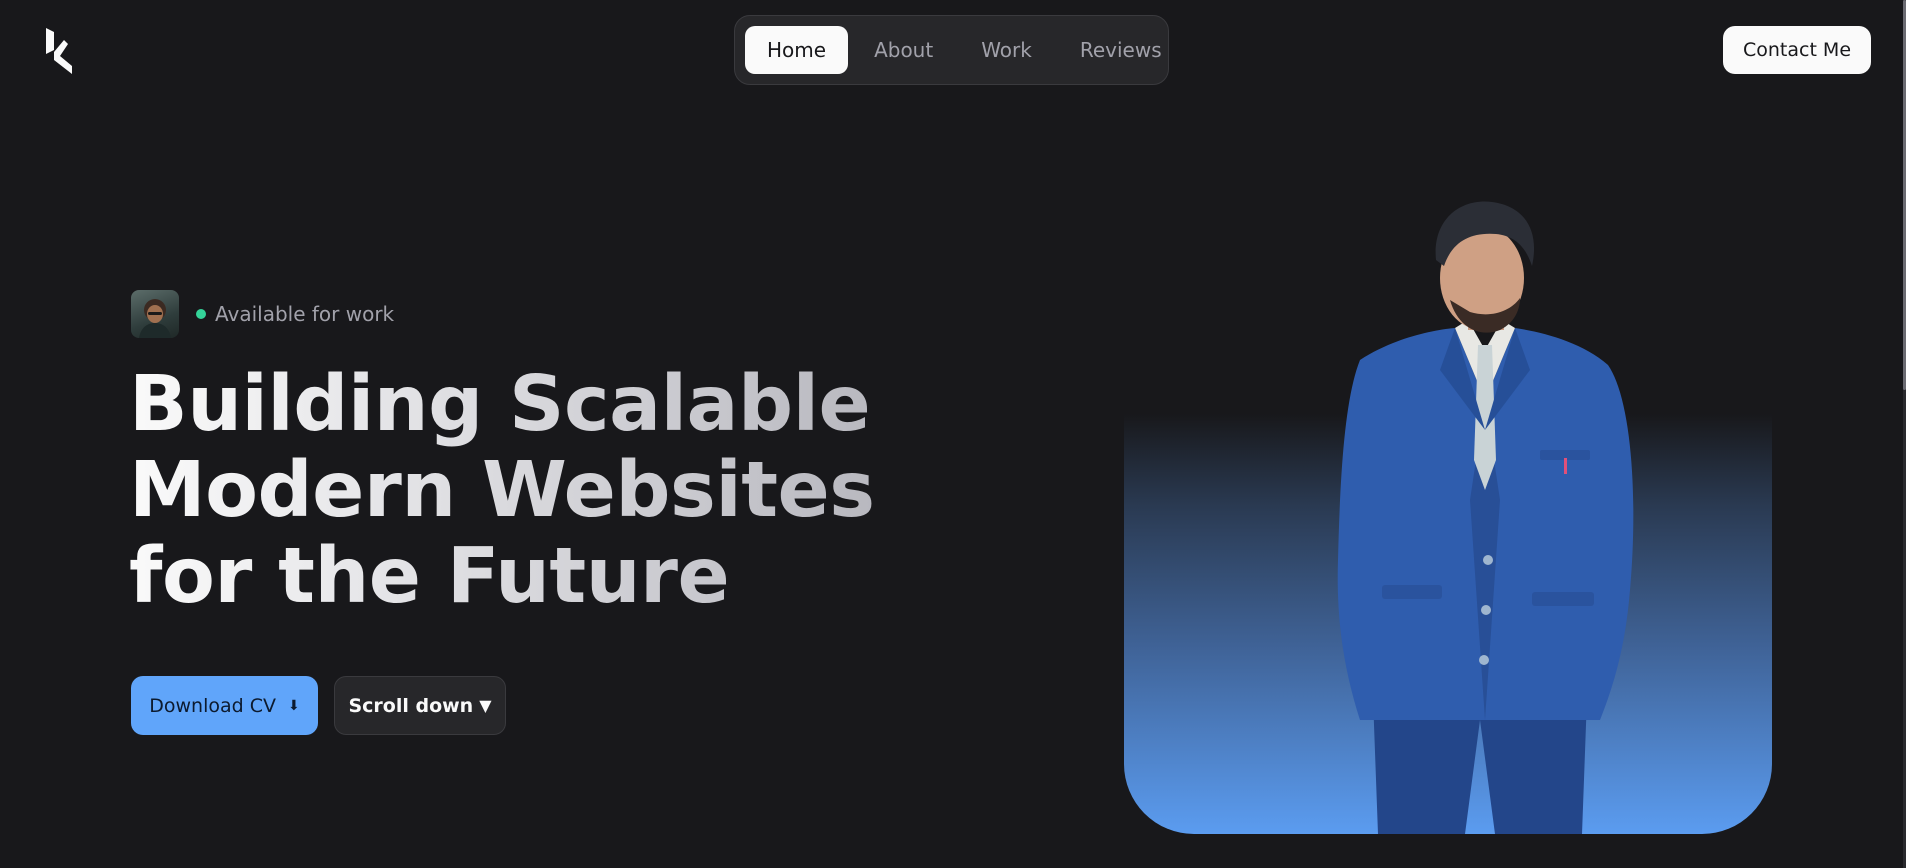 The image size is (1906, 868). I want to click on nav-reviews: Reviews, so click(1121, 50).